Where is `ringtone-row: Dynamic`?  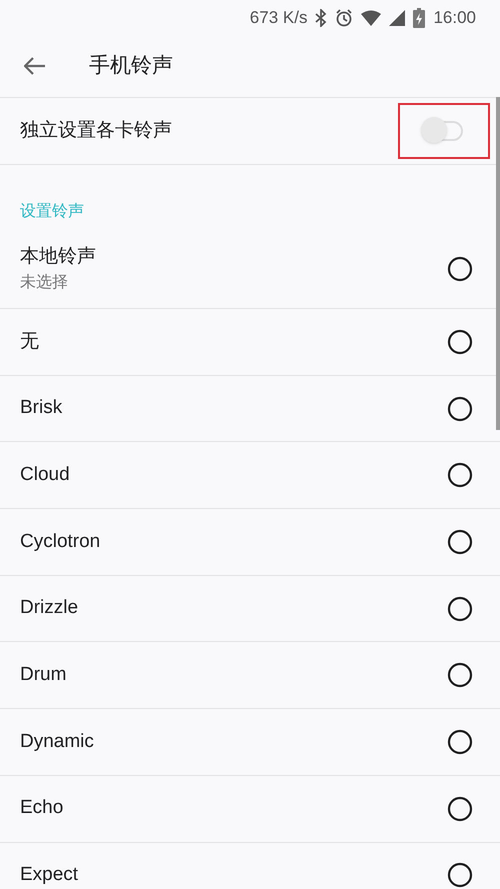
ringtone-row: Dynamic is located at coordinates (250, 742).